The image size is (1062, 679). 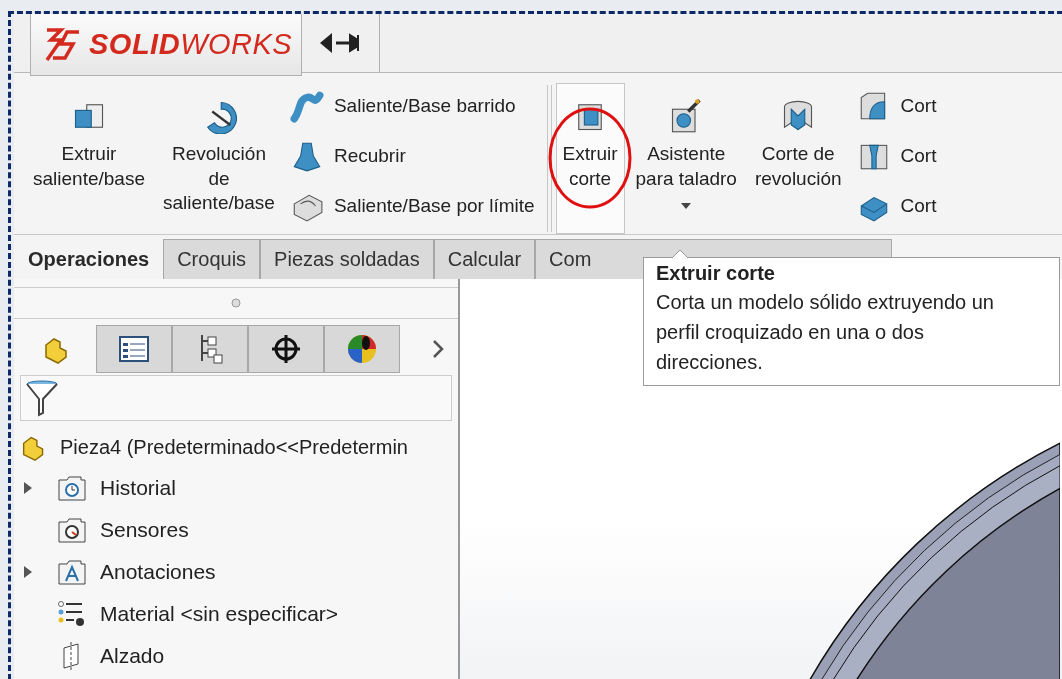 I want to click on logo-text: SOLIDWORKS, so click(x=191, y=44).